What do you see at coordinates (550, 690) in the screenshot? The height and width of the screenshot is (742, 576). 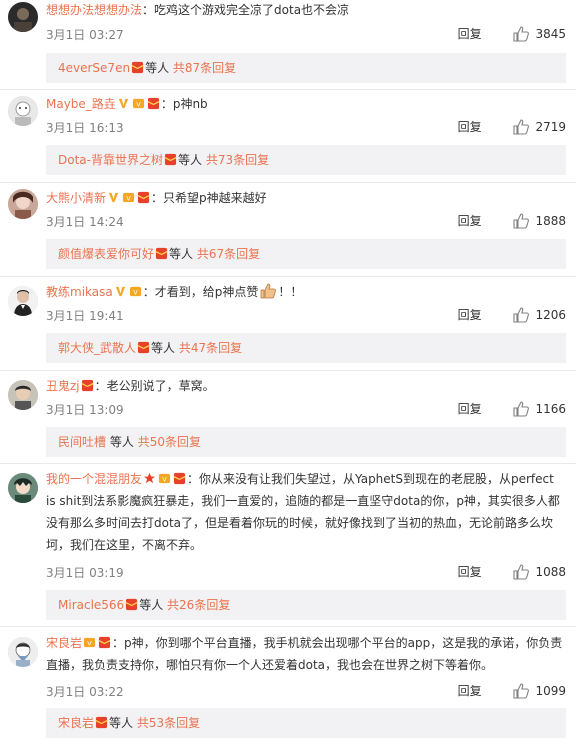 I see `like-count: 1099` at bounding box center [550, 690].